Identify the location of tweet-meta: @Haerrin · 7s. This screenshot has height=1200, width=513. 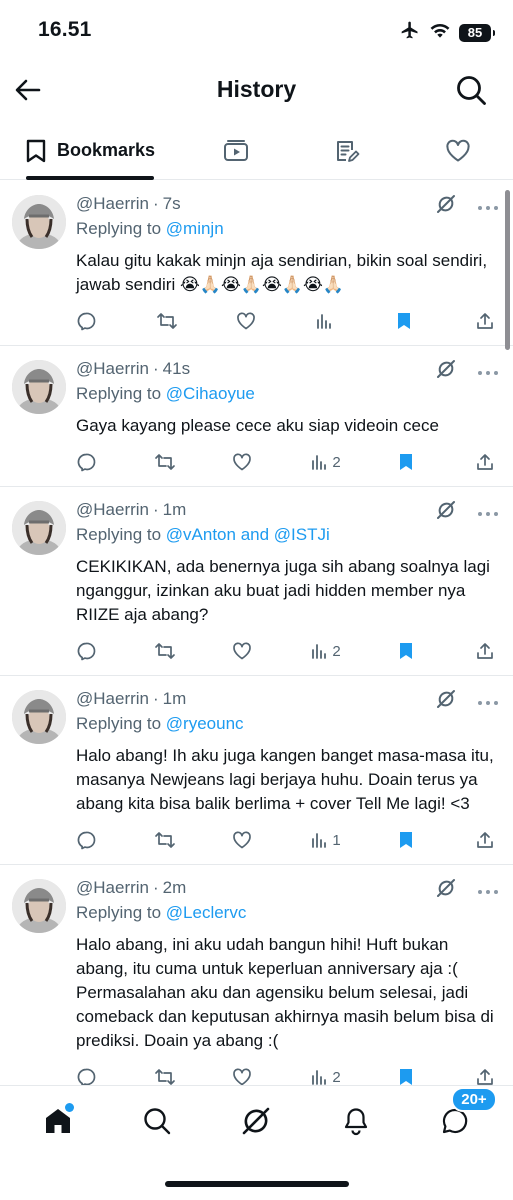
(286, 204).